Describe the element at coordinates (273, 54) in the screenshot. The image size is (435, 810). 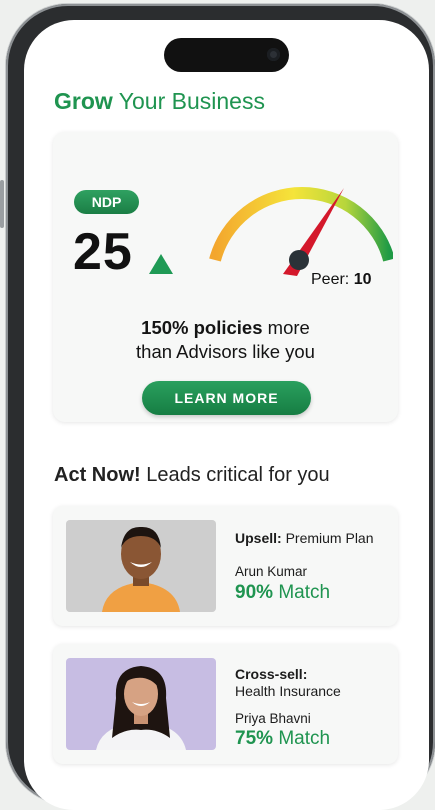
I see `camera-icon` at that location.